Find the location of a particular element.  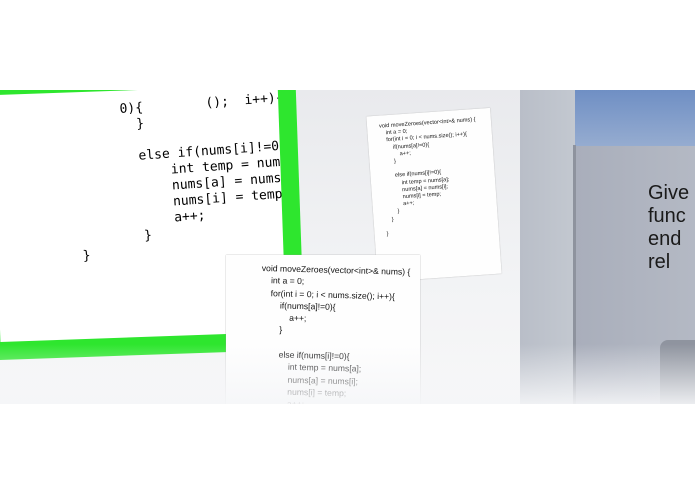

floor-fog is located at coordinates (347, 374).